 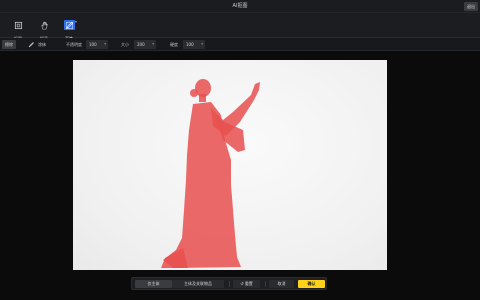 I want to click on reset-label: 重置, so click(x=248, y=283).